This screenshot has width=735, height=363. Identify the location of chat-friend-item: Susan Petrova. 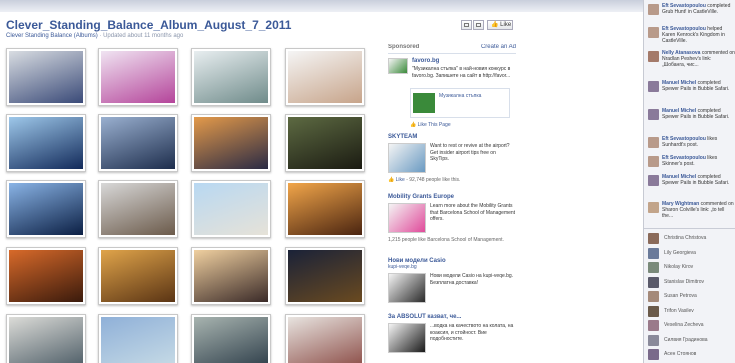
(689, 296).